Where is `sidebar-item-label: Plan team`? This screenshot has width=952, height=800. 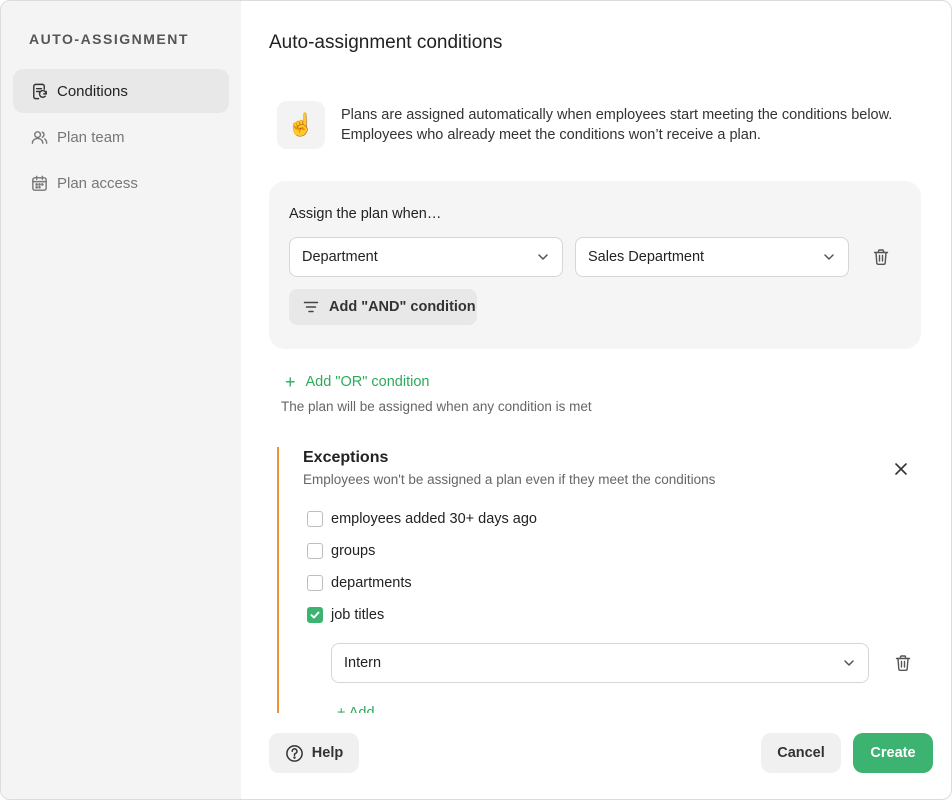
sidebar-item-label: Plan team is located at coordinates (91, 137).